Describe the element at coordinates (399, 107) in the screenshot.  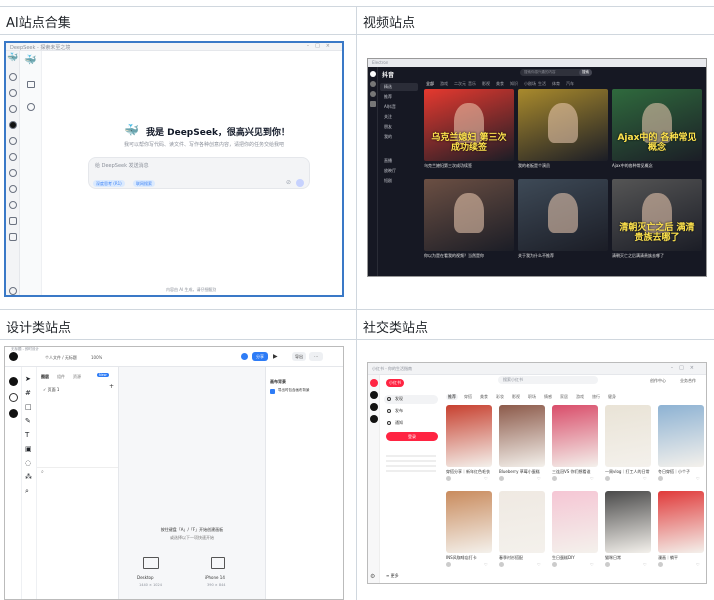
I see `douyin-side-item: AI抖音` at that location.